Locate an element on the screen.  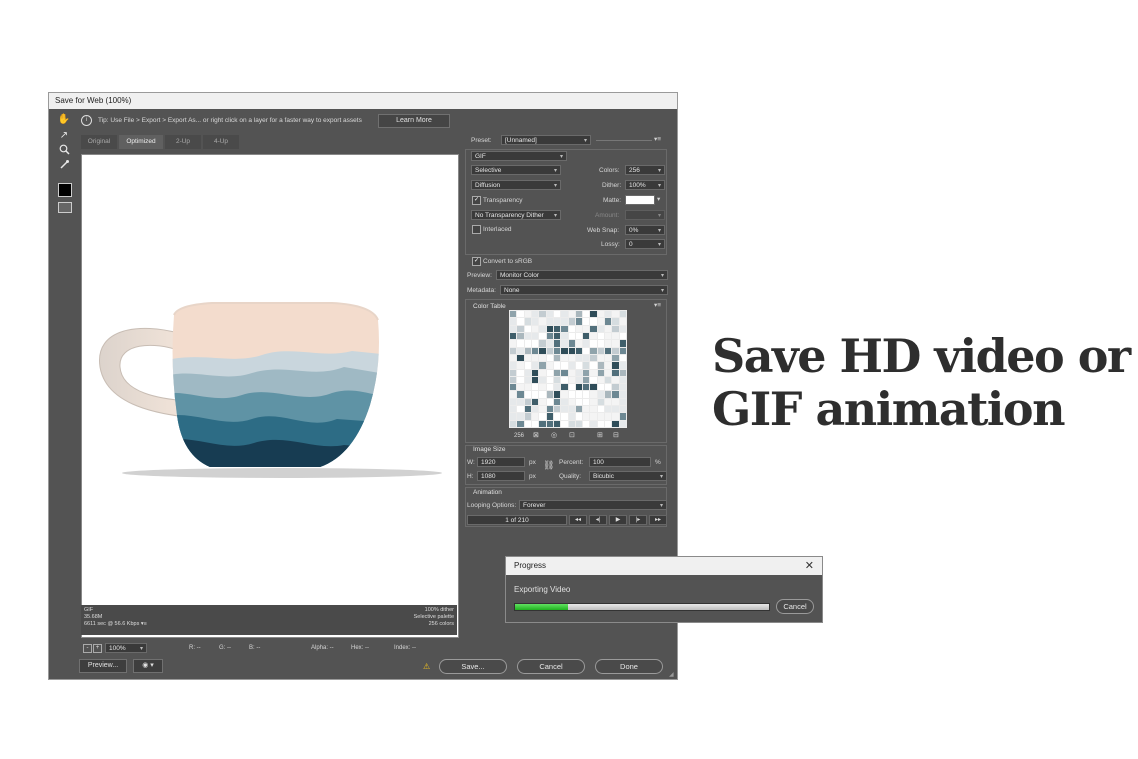
hand-tool-icon: ✋ is located at coordinates (64, 120).